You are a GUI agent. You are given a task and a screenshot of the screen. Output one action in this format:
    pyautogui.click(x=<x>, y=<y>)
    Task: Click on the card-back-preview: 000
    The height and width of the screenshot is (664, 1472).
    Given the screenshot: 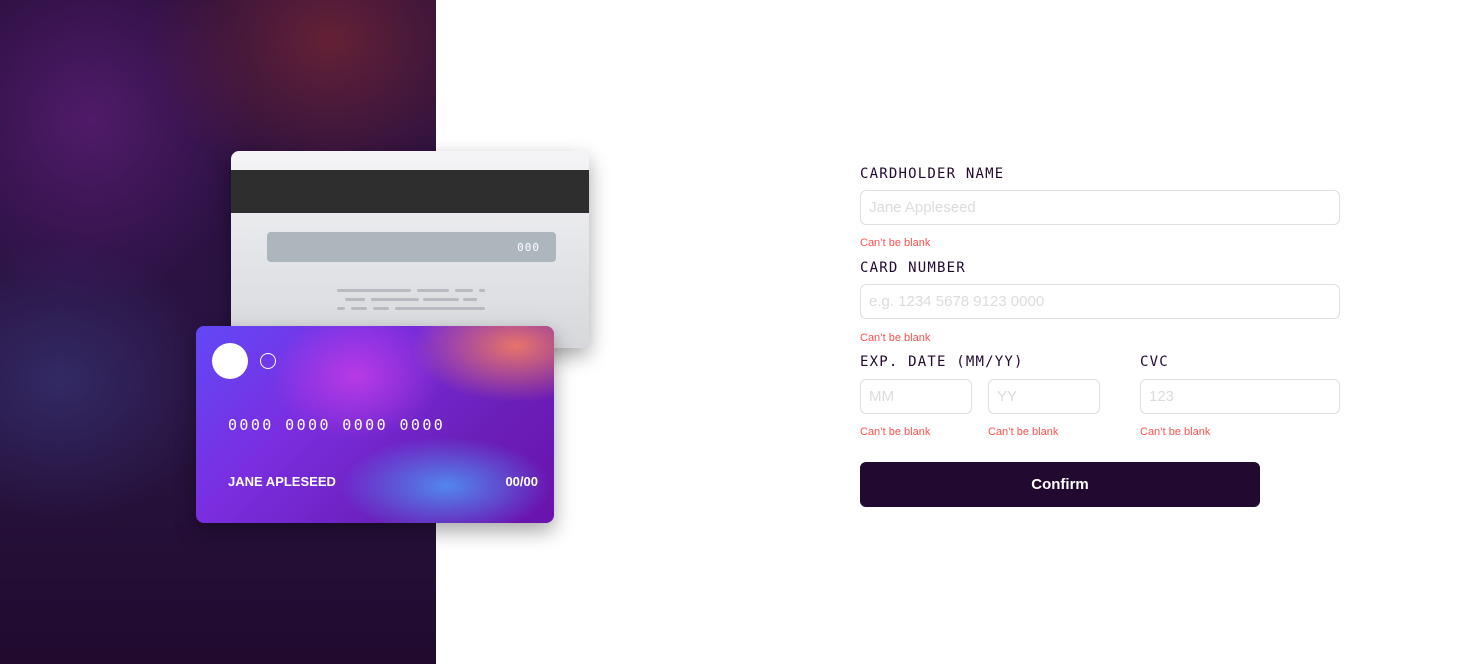 What is the action you would take?
    pyautogui.click(x=410, y=249)
    